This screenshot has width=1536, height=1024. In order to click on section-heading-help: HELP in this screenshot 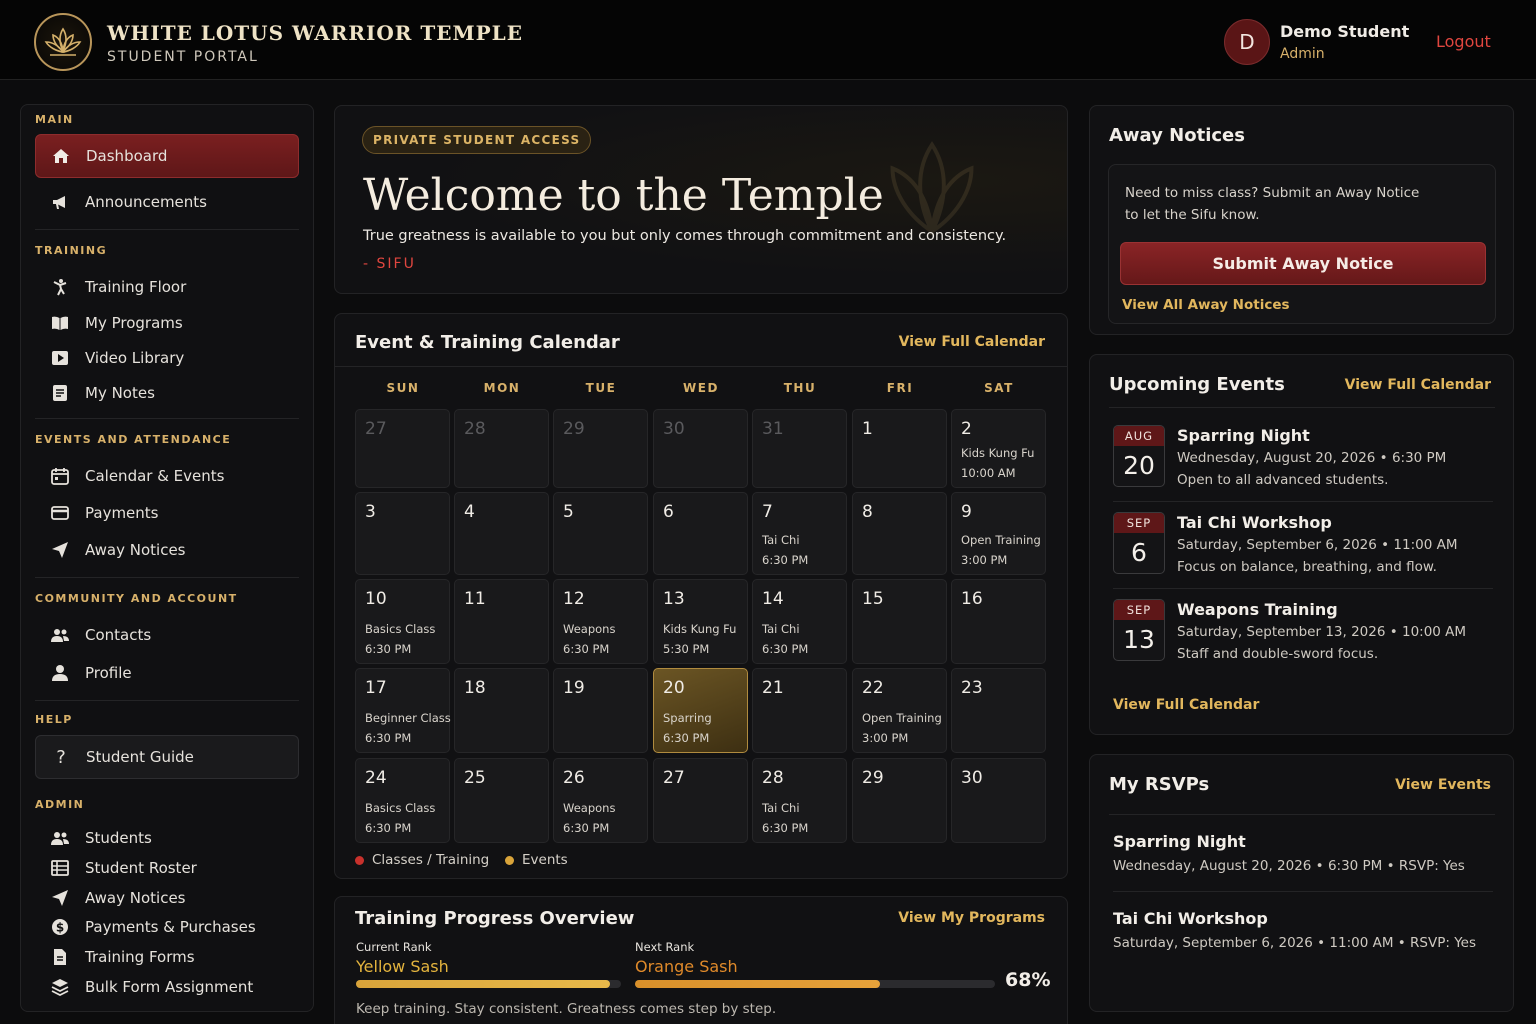, I will do `click(54, 719)`.